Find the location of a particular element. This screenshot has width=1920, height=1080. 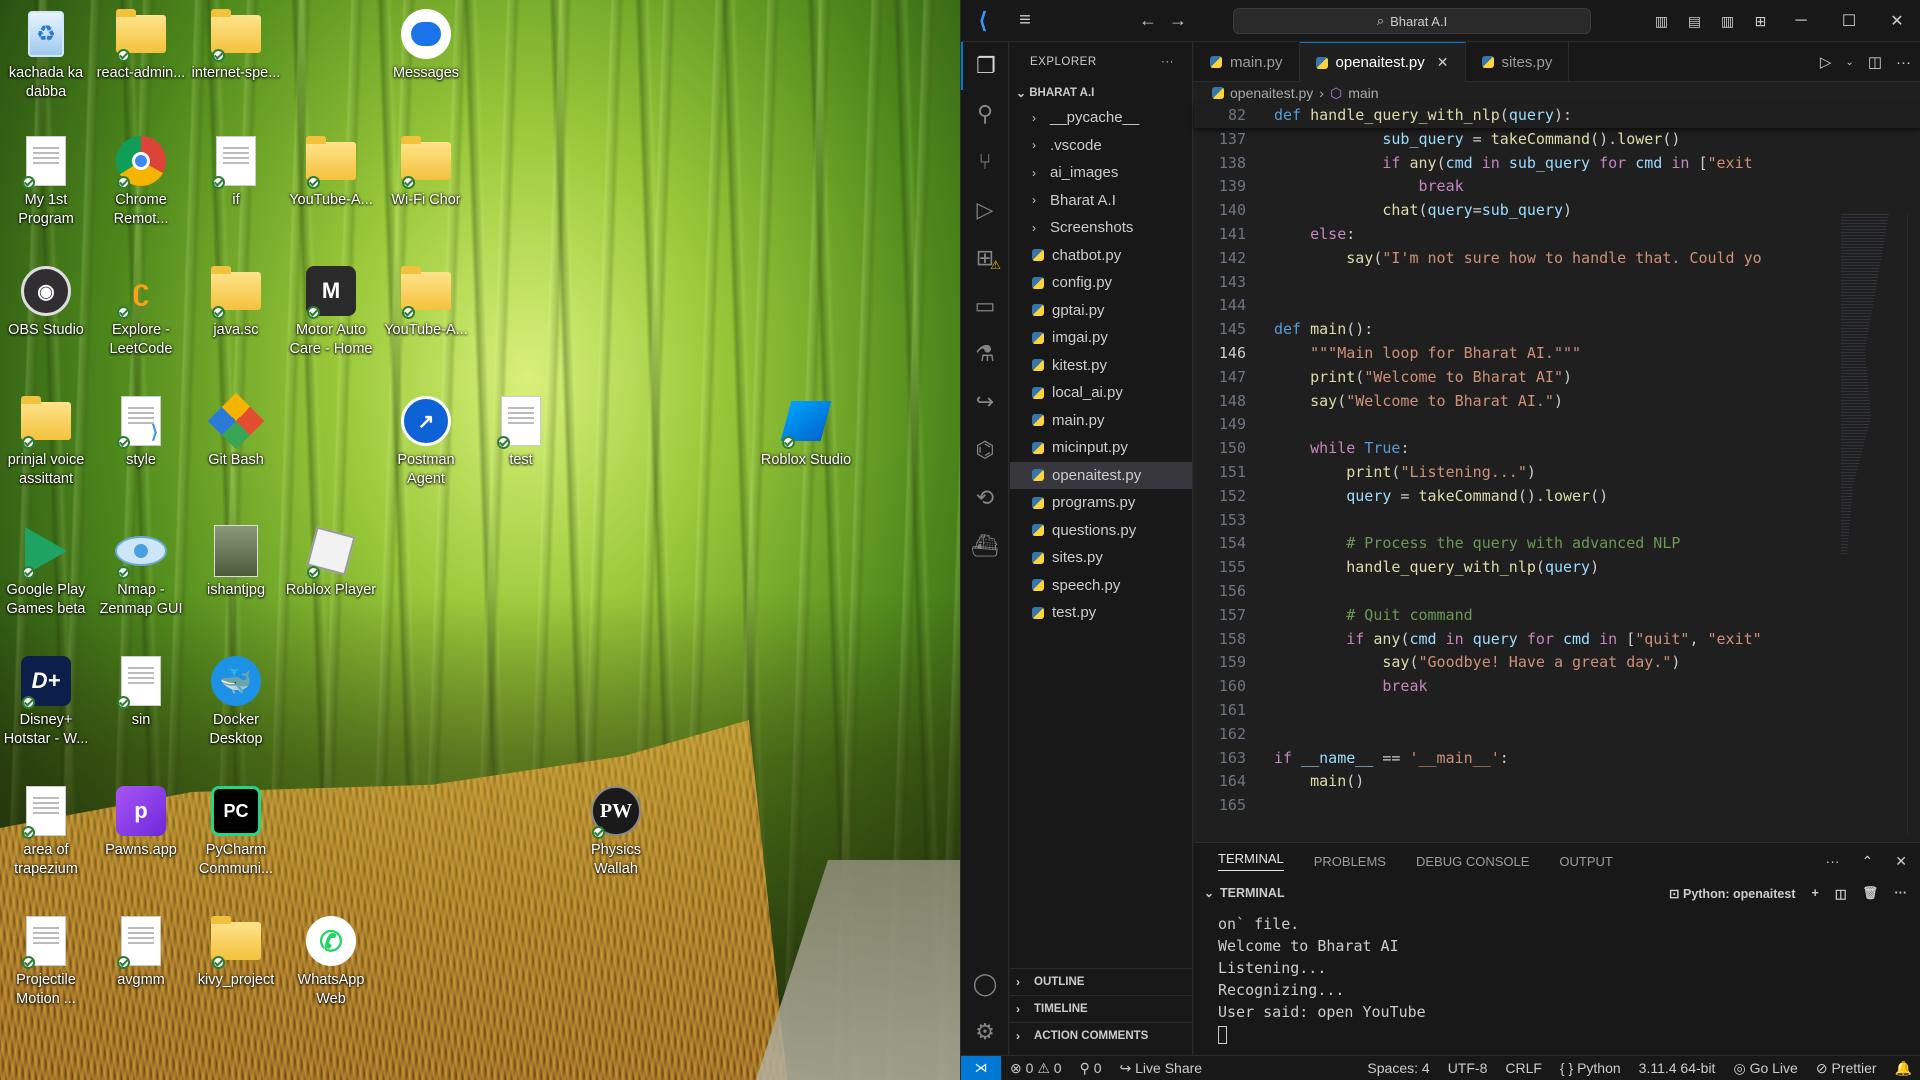

desktop-icon-messages: Messages is located at coordinates (426, 45).